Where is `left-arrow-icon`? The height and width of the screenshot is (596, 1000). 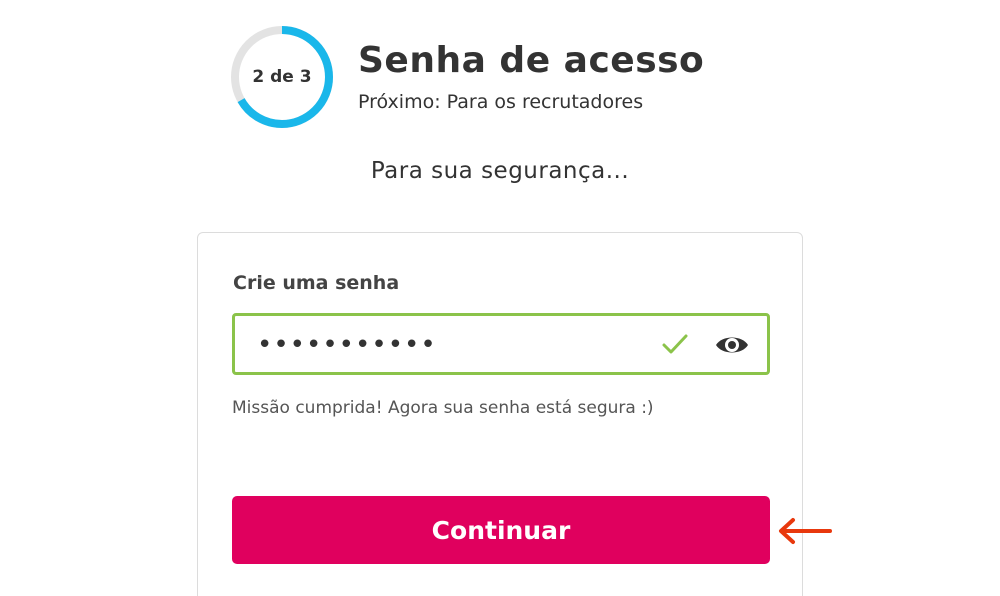 left-arrow-icon is located at coordinates (805, 531).